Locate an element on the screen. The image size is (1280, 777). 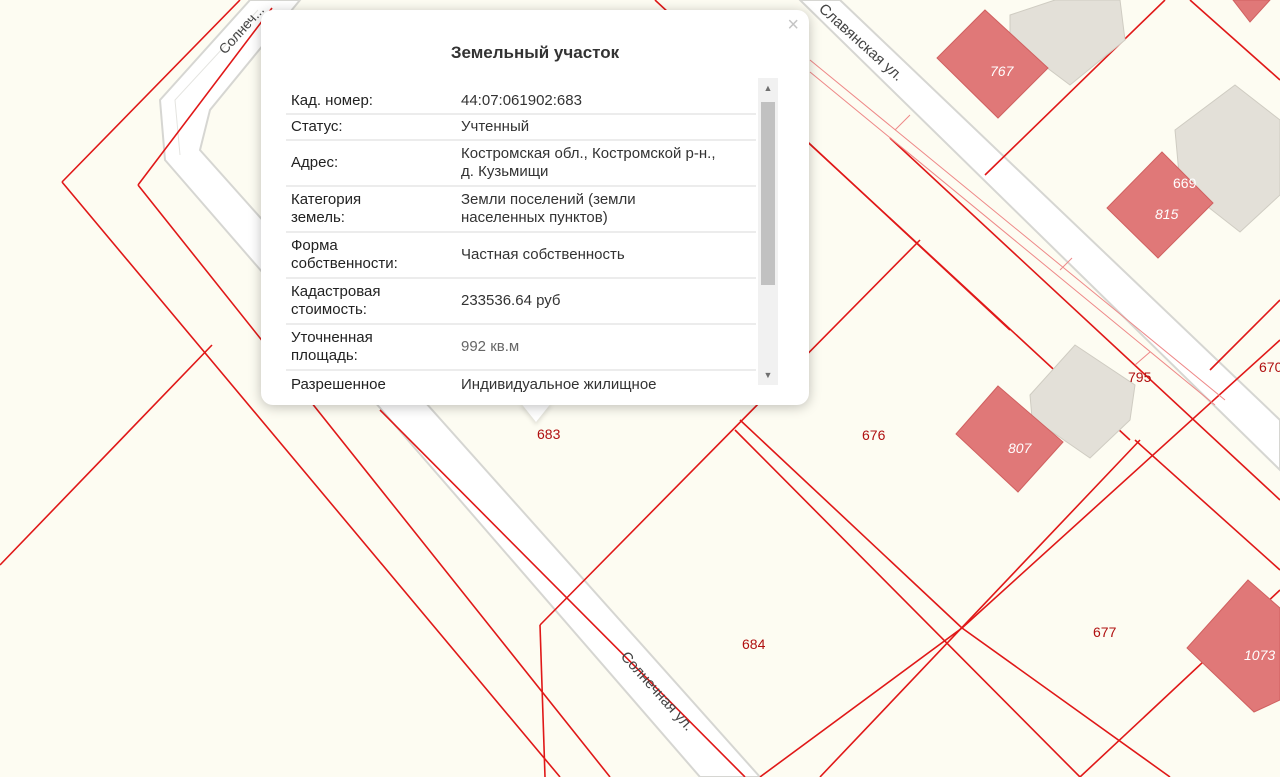
info-row-cadastral-value: Кадастровая стоимость: 233536.64 руб is located at coordinates (521, 301).